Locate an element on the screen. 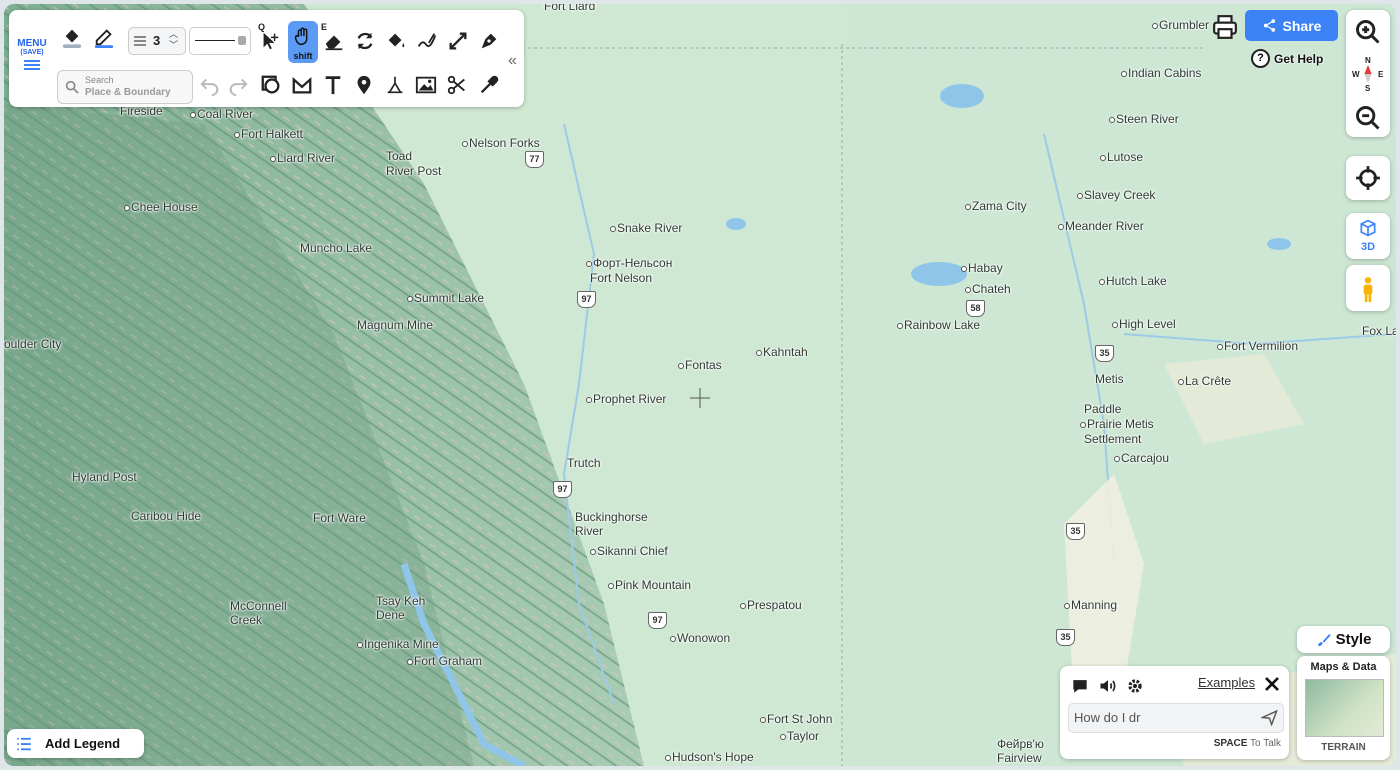 The image size is (1400, 770). hamburger-icon is located at coordinates (32, 65).